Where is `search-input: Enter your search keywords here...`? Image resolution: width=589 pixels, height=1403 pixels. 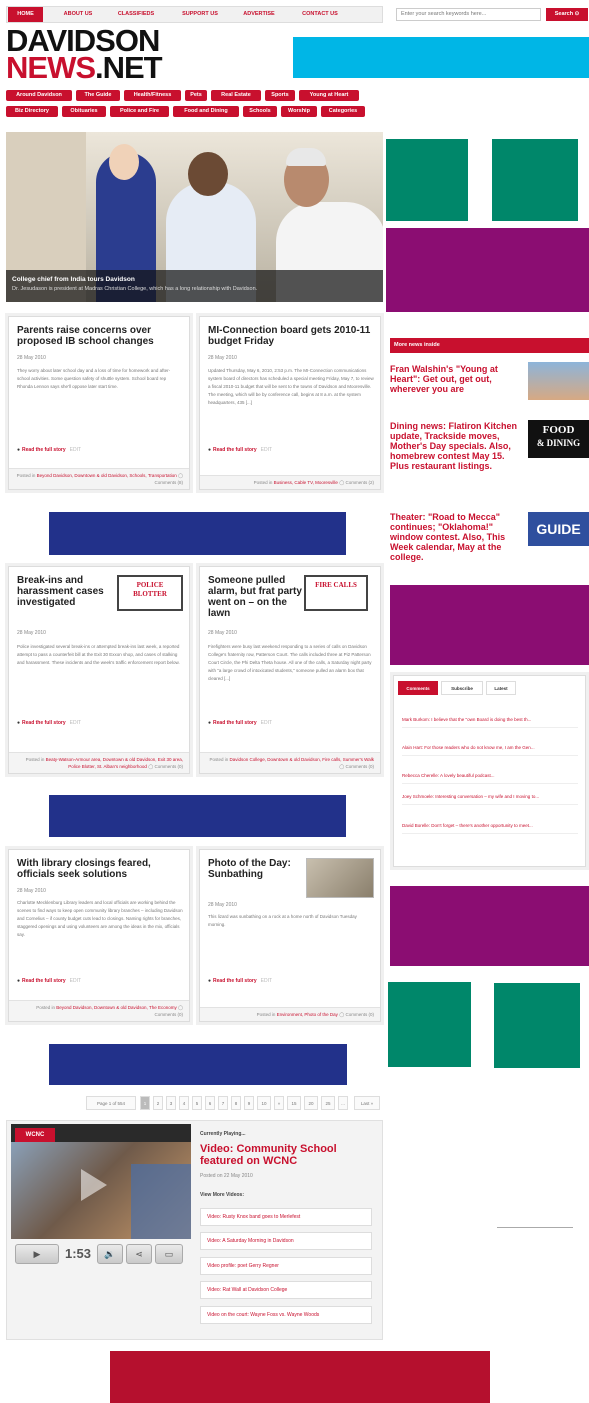
search-input: Enter your search keywords here... is located at coordinates (468, 14).